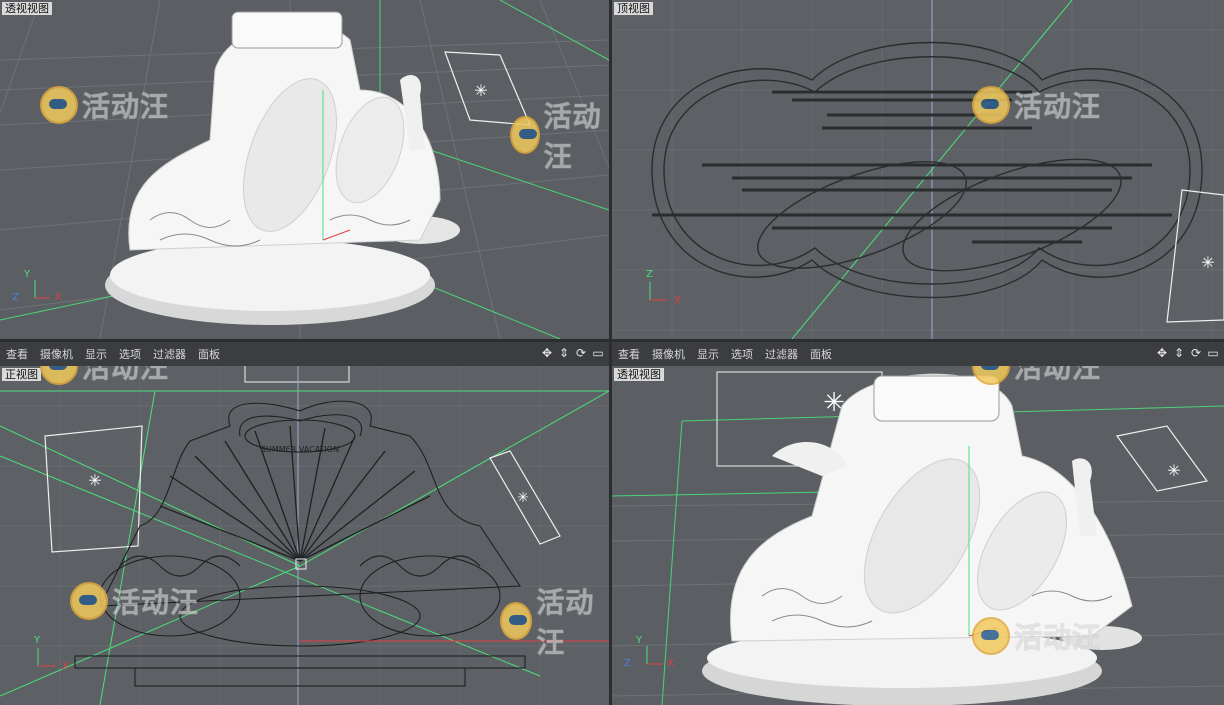  What do you see at coordinates (21, 374) in the screenshot?
I see `viewport-label: 正视图` at bounding box center [21, 374].